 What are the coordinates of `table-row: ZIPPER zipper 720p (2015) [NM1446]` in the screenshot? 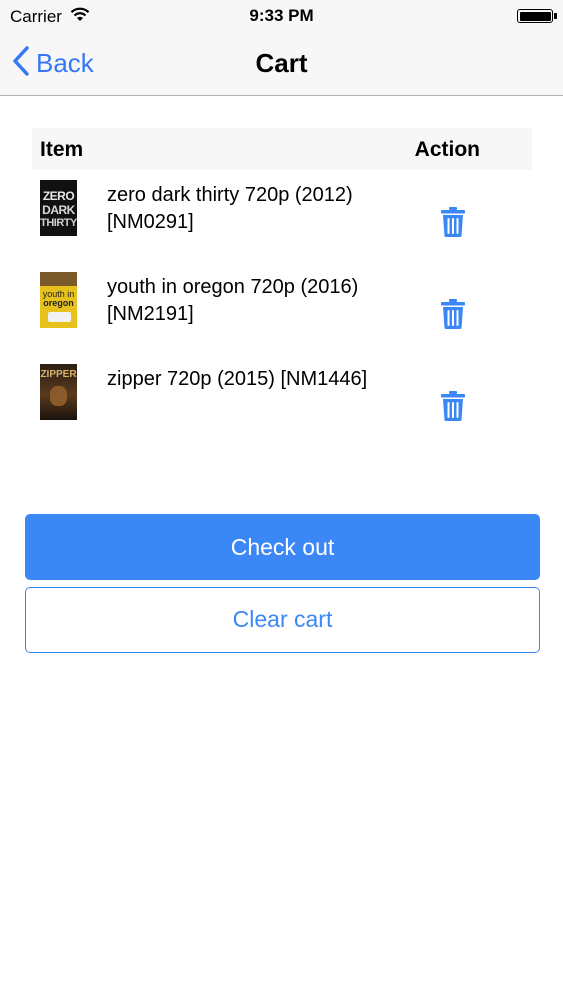 It's located at (282, 402).